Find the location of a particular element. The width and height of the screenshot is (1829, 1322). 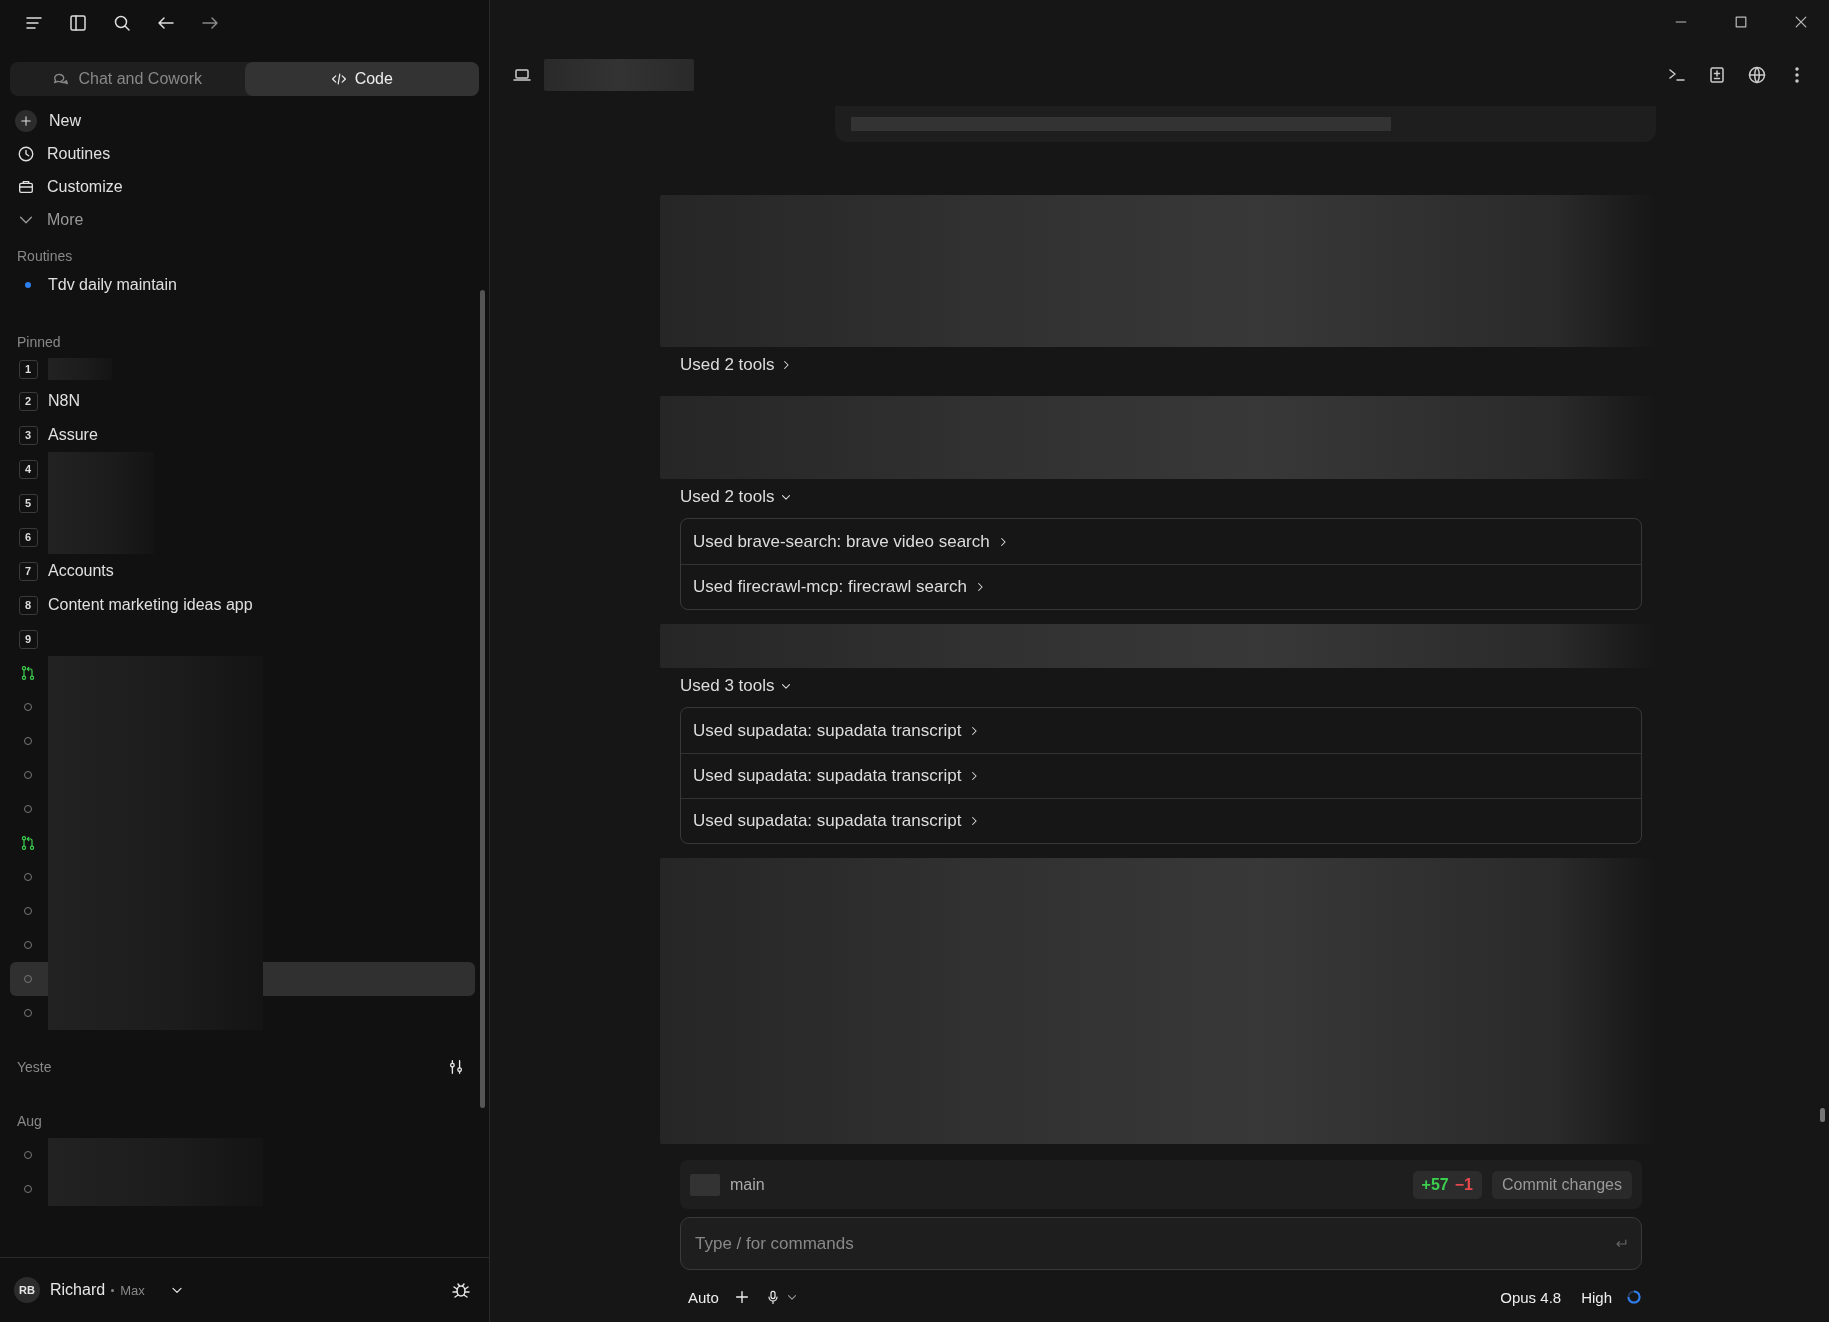

bug-icon is located at coordinates (461, 1290).